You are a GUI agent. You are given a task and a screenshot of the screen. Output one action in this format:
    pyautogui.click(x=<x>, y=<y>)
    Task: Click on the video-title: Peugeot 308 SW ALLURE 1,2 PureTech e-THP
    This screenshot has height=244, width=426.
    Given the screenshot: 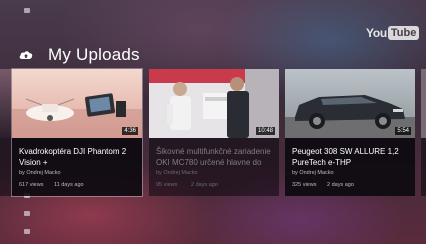 What is the action you would take?
    pyautogui.click(x=345, y=157)
    